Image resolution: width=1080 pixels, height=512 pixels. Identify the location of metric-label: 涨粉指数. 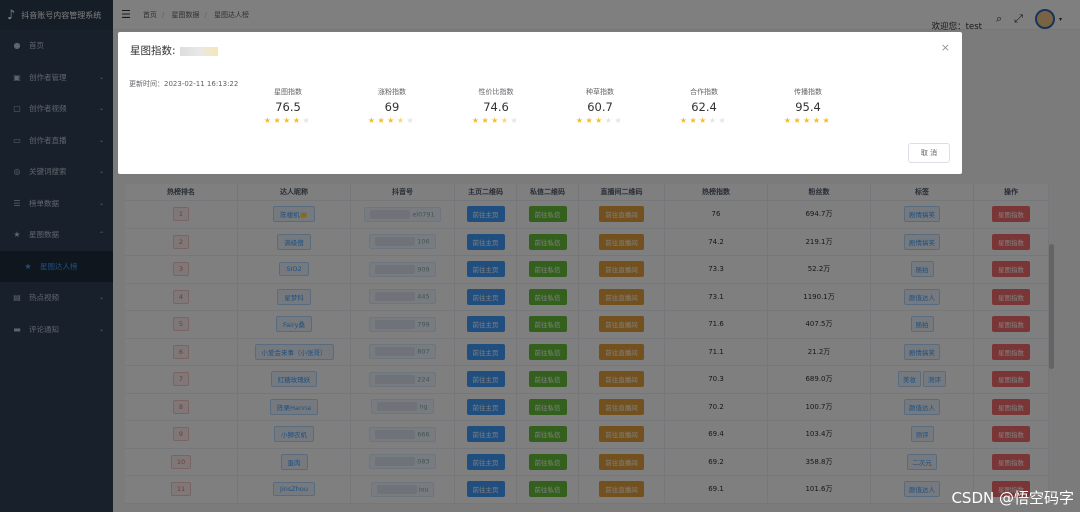
(392, 92).